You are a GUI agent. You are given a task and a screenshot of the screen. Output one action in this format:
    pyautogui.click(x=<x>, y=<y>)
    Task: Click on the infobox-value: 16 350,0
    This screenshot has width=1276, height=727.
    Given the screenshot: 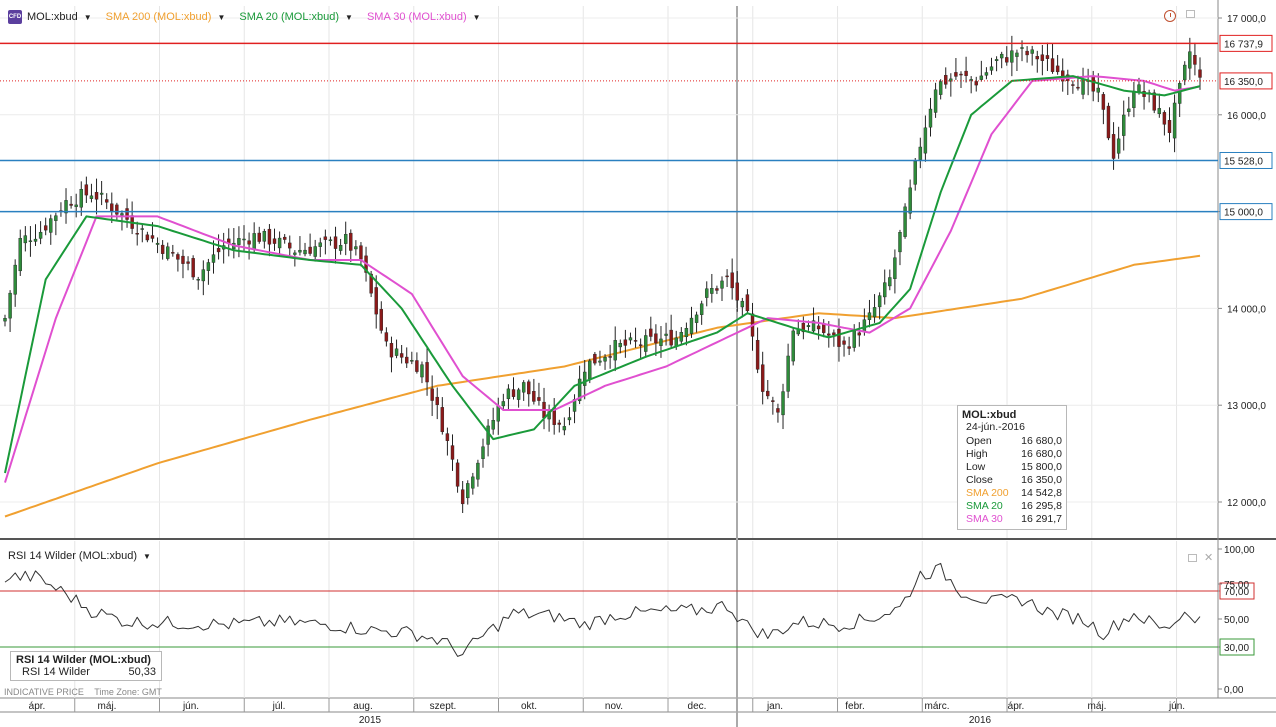 What is the action you would take?
    pyautogui.click(x=1041, y=480)
    